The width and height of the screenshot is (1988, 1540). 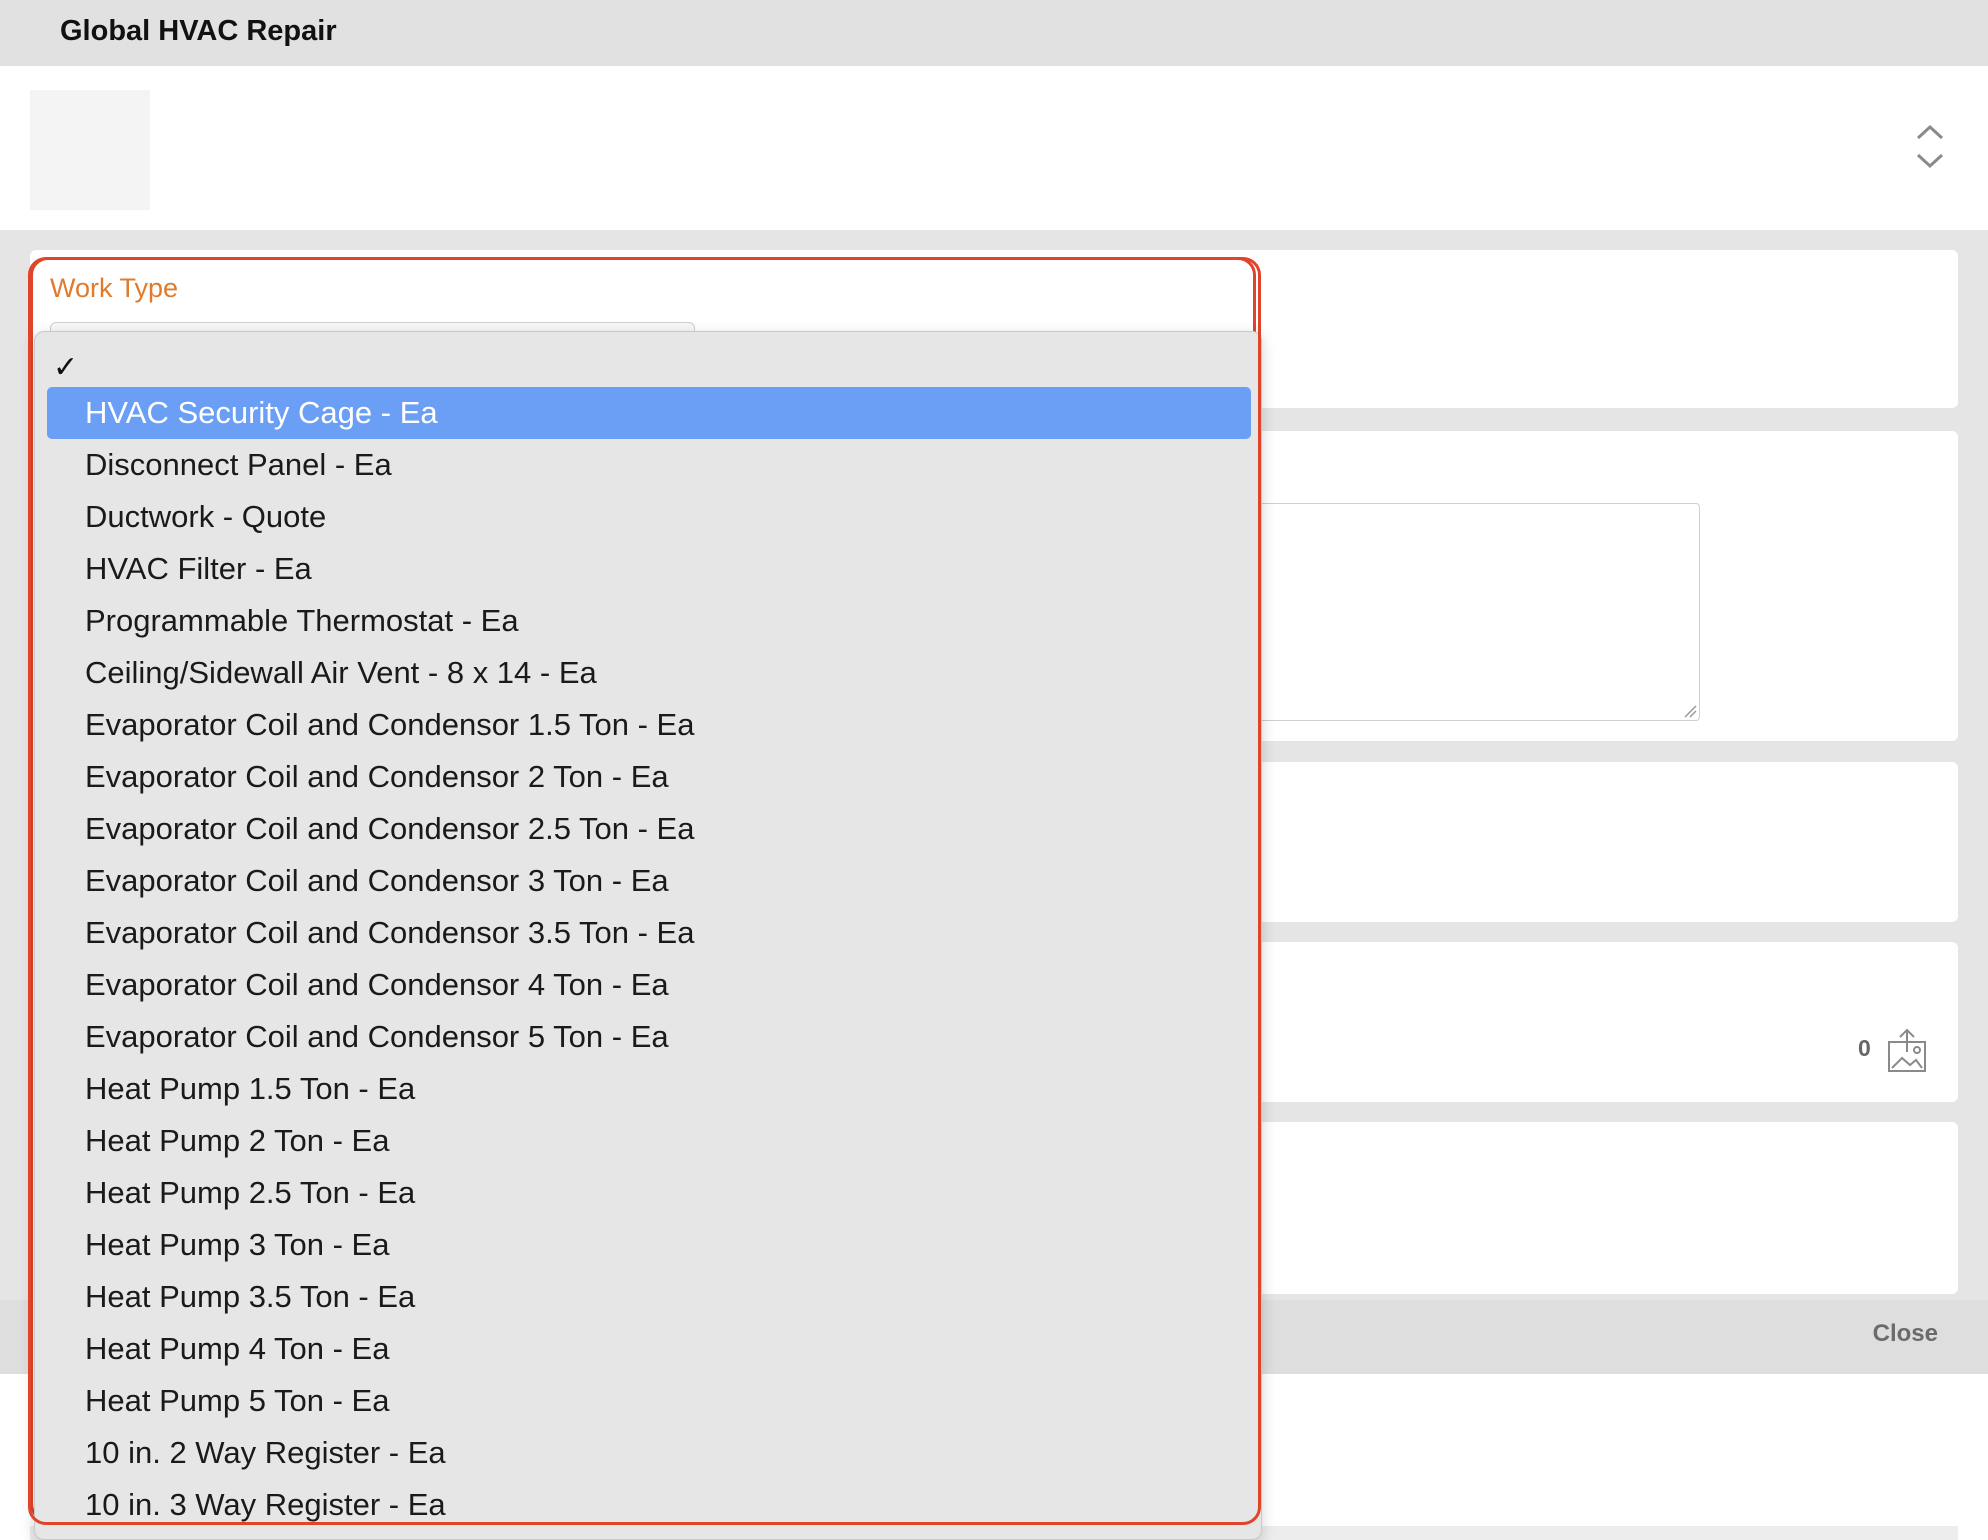 I want to click on dropdown-option: Heat Pump 3.5 Ton - Ea, so click(x=649, y=1297).